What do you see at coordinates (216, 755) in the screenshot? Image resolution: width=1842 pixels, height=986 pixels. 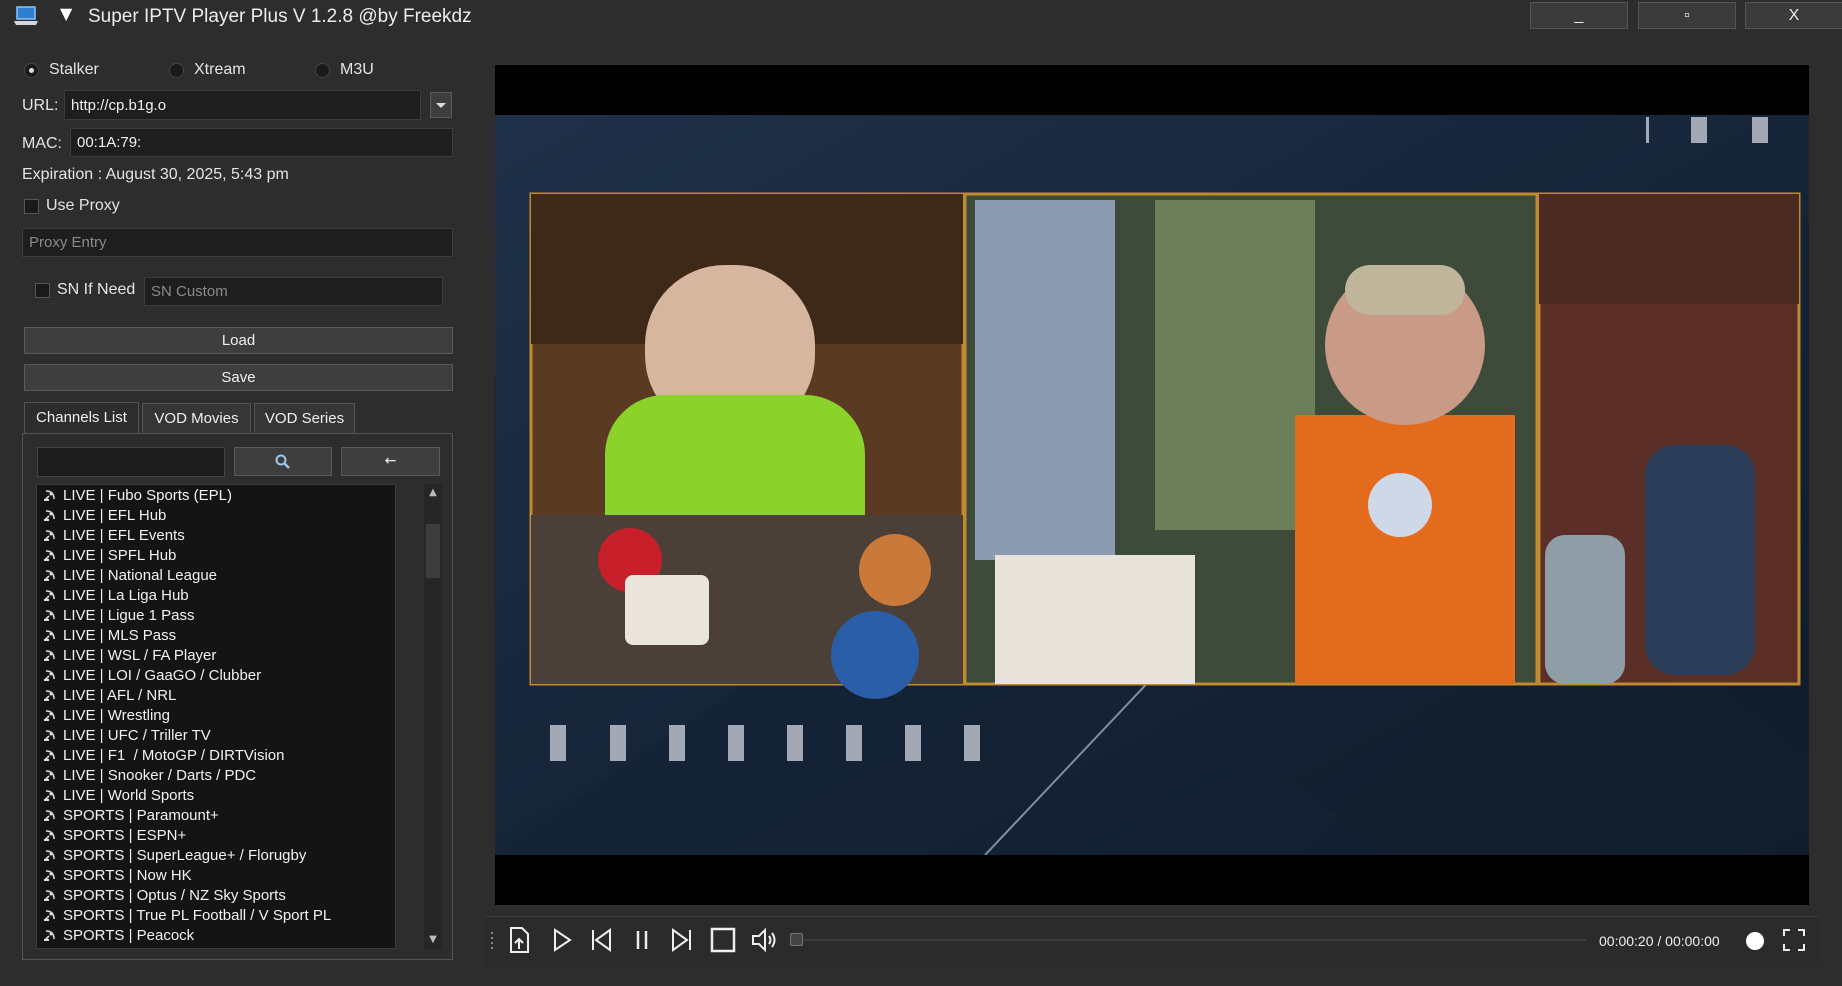 I see `list-item: LIVE | F1 / MotoGP / DIRTVision` at bounding box center [216, 755].